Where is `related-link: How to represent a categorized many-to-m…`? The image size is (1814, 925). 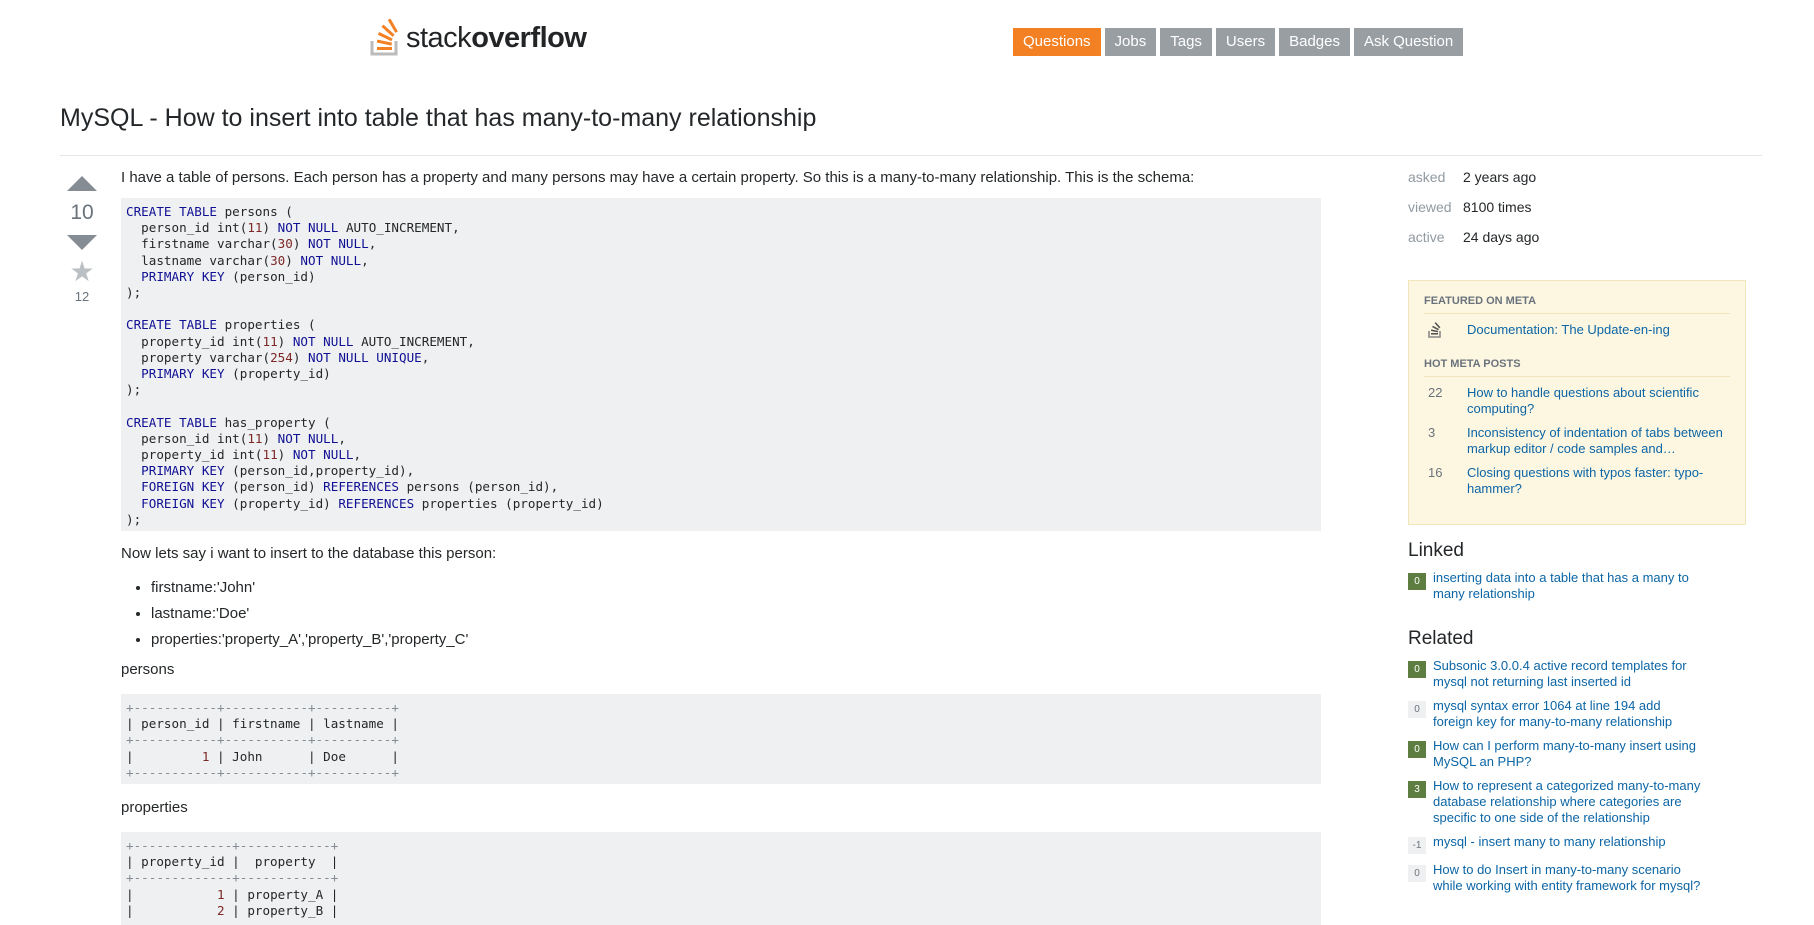
related-link: How to represent a categorized many-to-m… is located at coordinates (1568, 802).